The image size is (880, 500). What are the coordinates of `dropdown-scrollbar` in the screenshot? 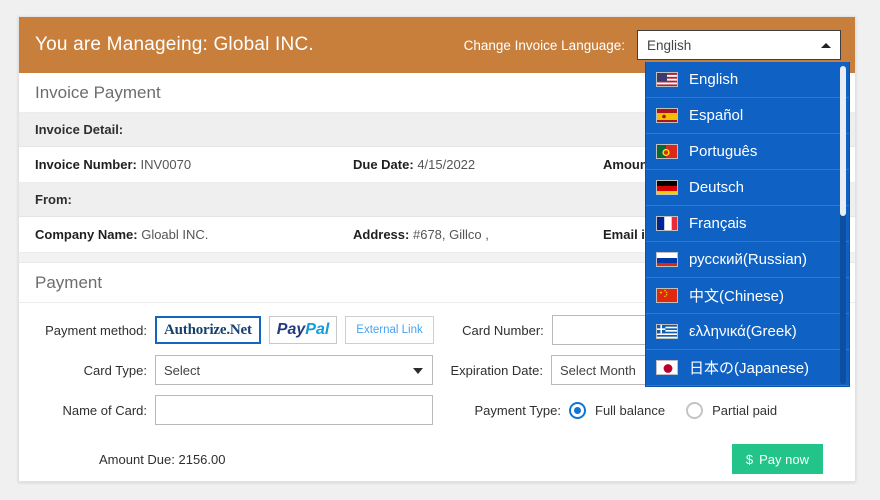 It's located at (843, 225).